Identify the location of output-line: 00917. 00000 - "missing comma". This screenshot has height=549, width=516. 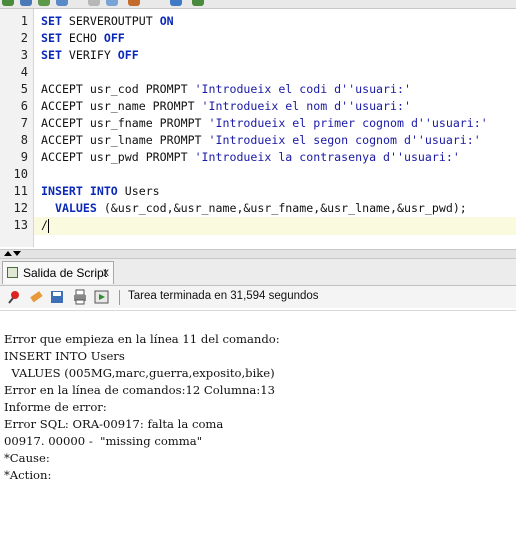
(103, 441).